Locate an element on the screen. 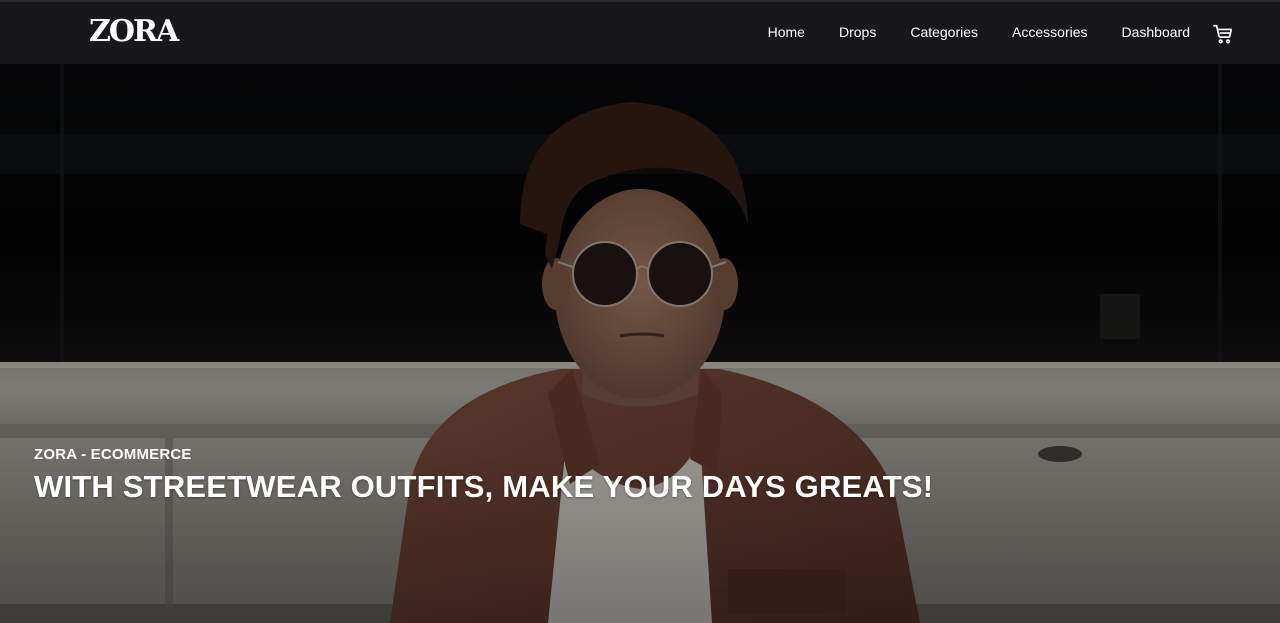 The height and width of the screenshot is (623, 1280). nav-item-home: Home is located at coordinates (786, 32).